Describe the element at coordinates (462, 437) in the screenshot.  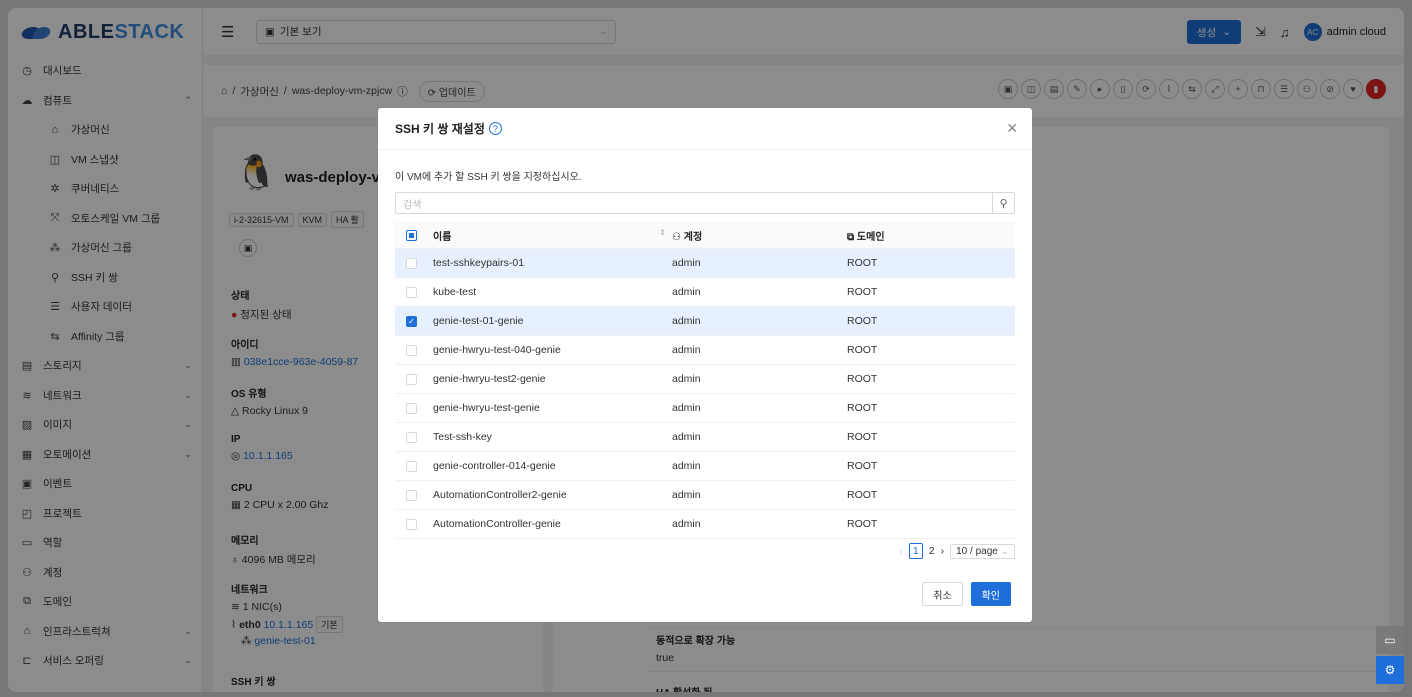
I see `keypair-name: Test-ssh-key` at that location.